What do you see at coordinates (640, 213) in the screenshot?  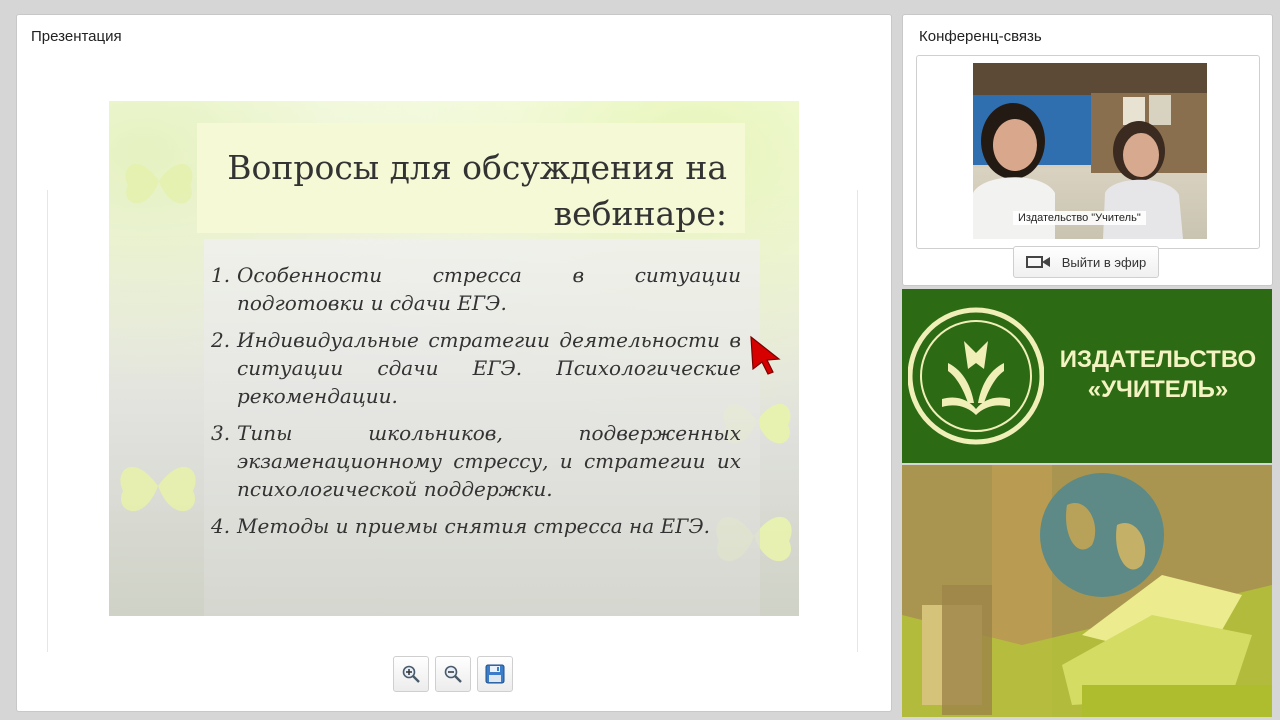 I see `slide-title-line: вебинаре:` at bounding box center [640, 213].